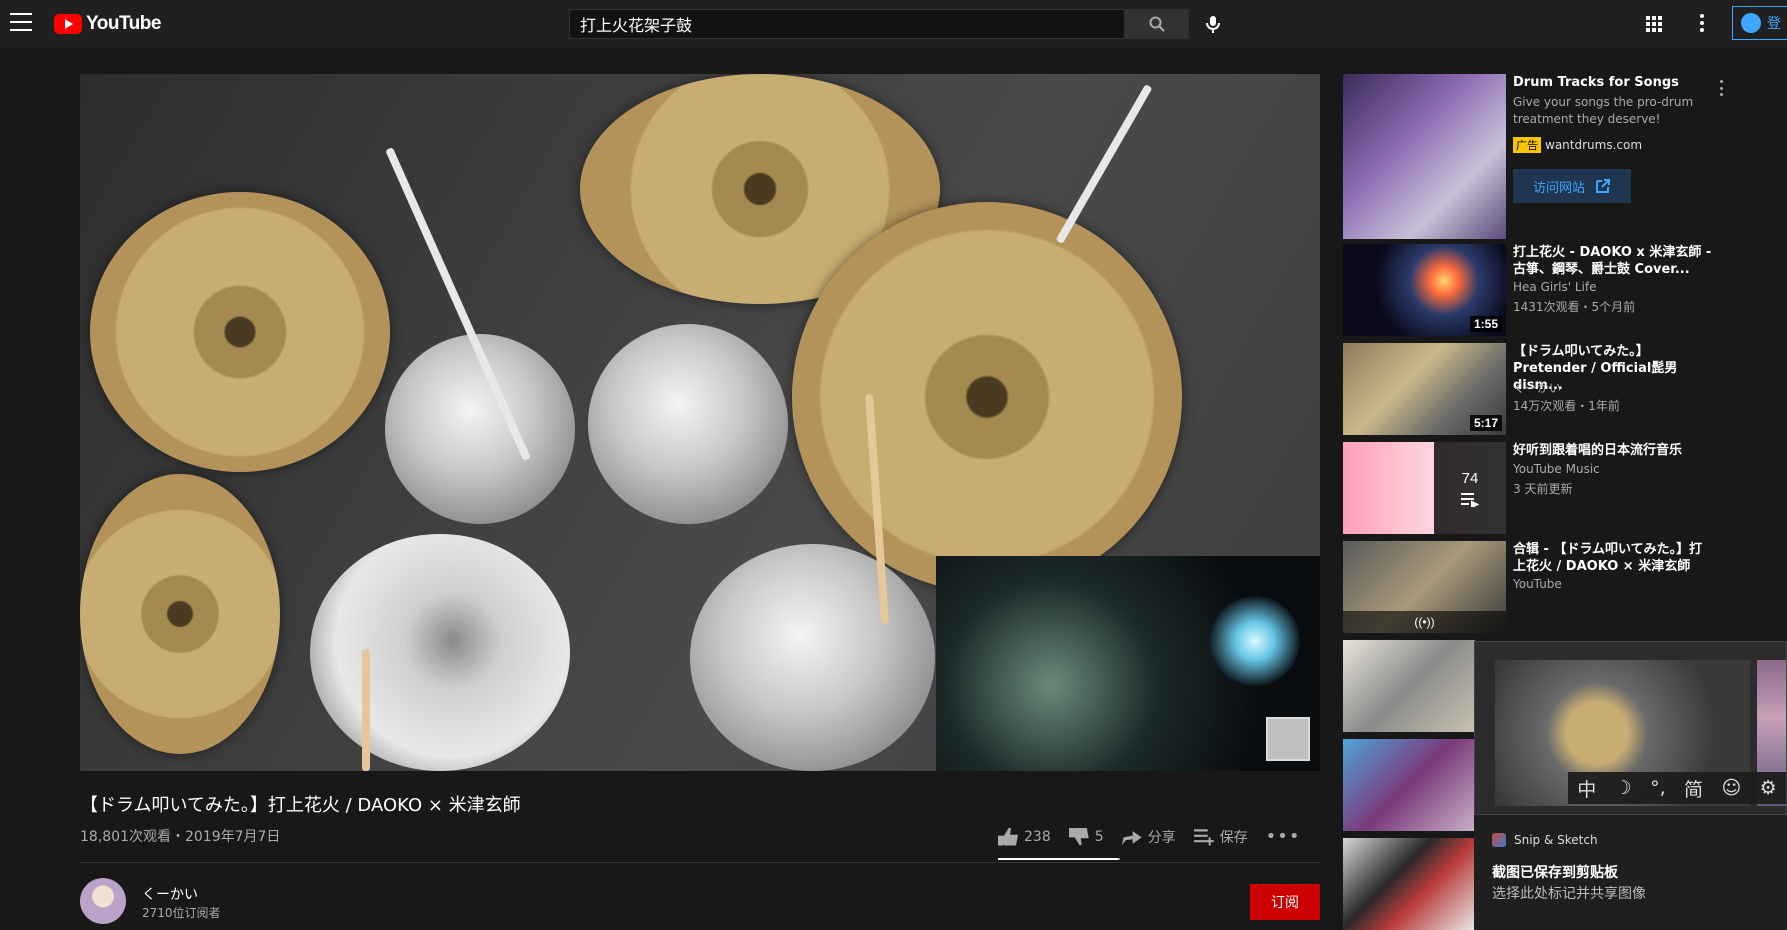  I want to click on youtube-logo: YouTube, so click(107, 24).